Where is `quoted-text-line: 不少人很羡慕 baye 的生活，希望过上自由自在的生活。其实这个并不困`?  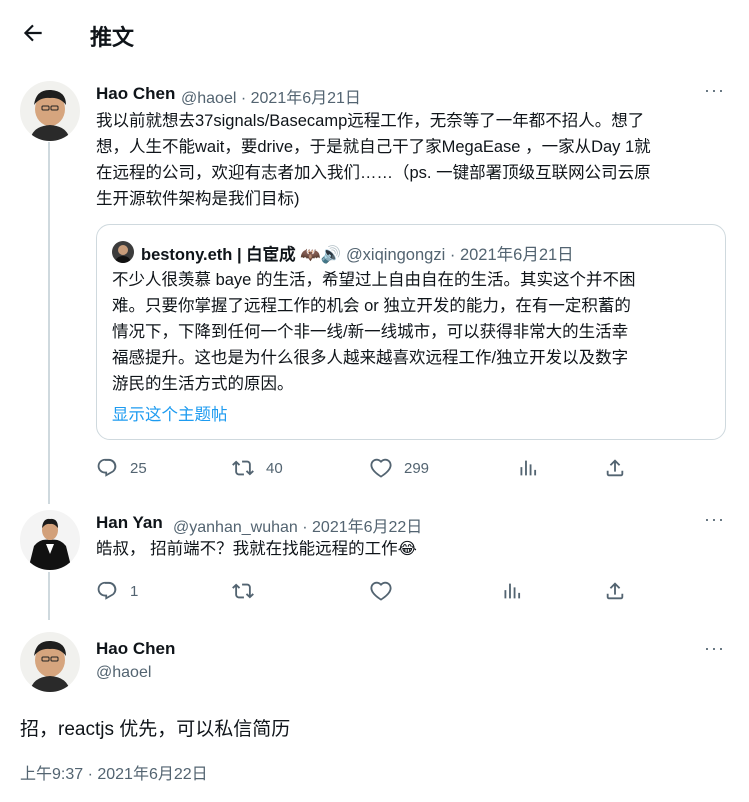
quoted-text-line: 不少人很羡慕 baye 的生活，希望过上自由自在的生活。其实这个并不困 is located at coordinates (374, 280).